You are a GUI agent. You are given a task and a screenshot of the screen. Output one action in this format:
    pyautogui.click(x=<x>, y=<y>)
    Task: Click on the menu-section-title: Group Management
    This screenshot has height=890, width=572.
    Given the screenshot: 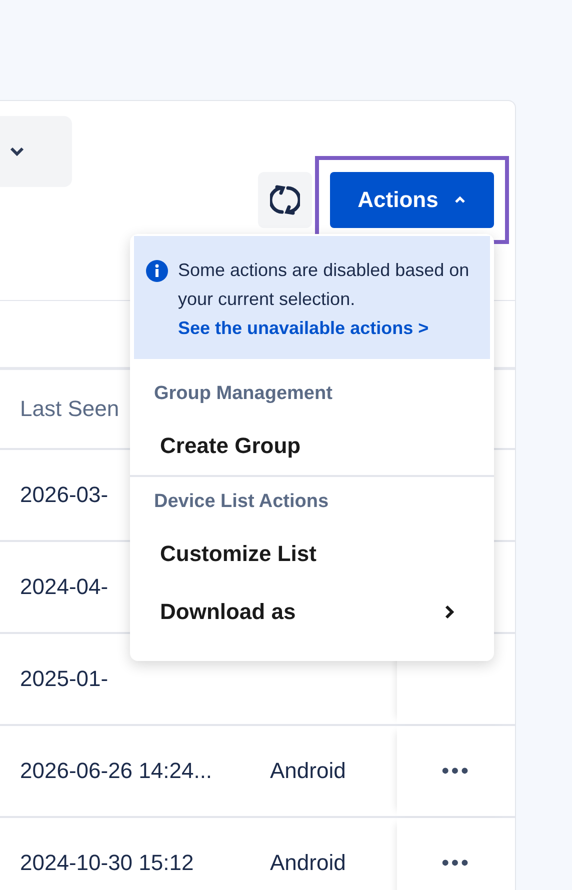 What is the action you would take?
    pyautogui.click(x=243, y=394)
    